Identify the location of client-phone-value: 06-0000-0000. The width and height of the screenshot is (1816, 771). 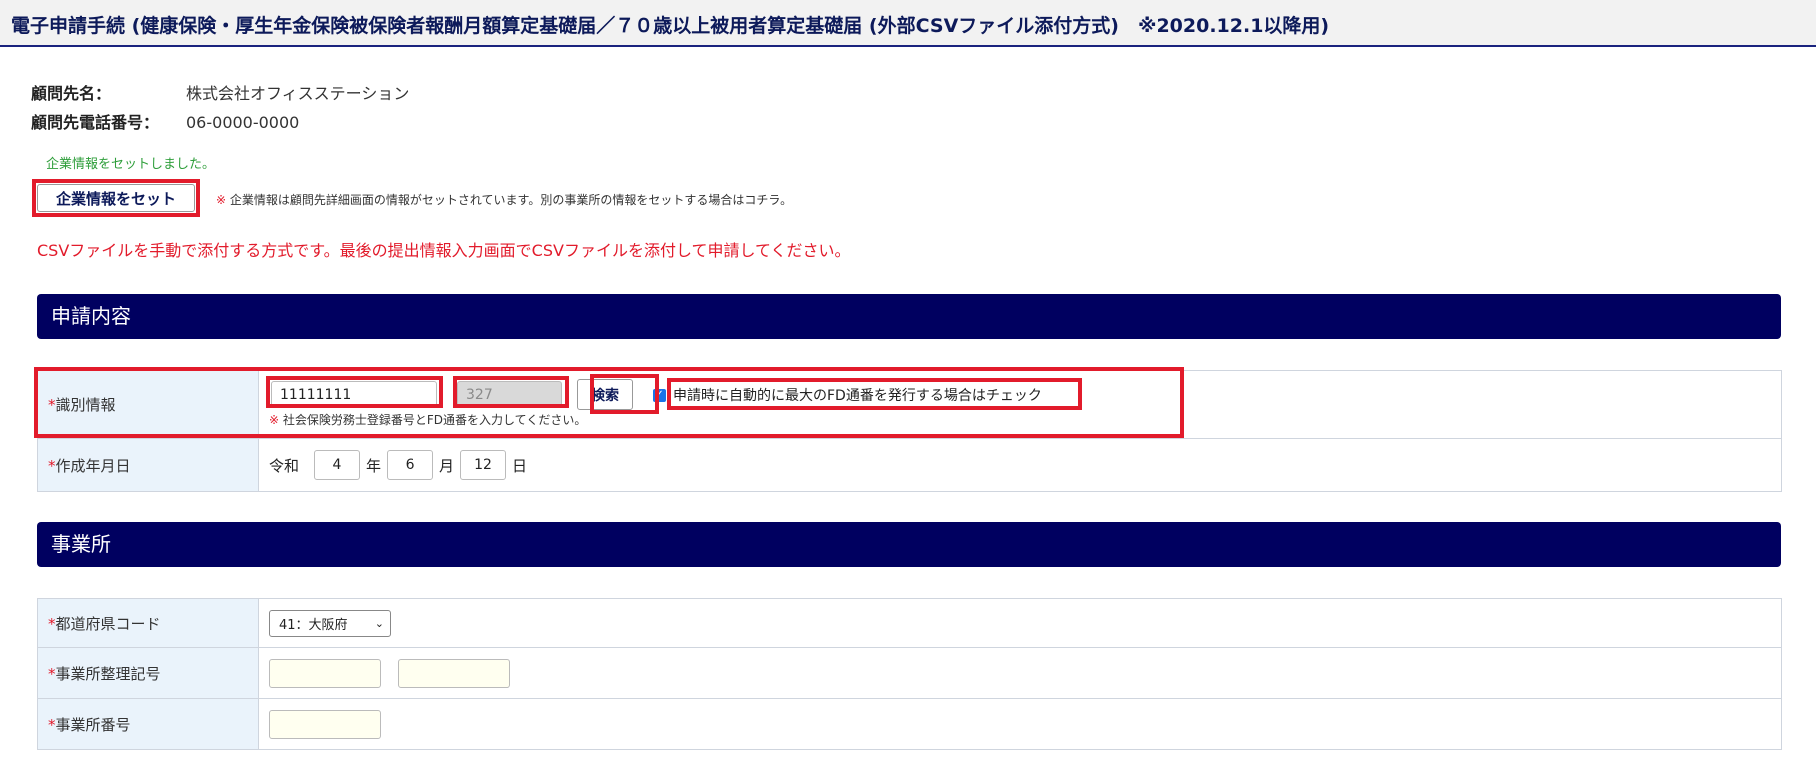
(243, 122).